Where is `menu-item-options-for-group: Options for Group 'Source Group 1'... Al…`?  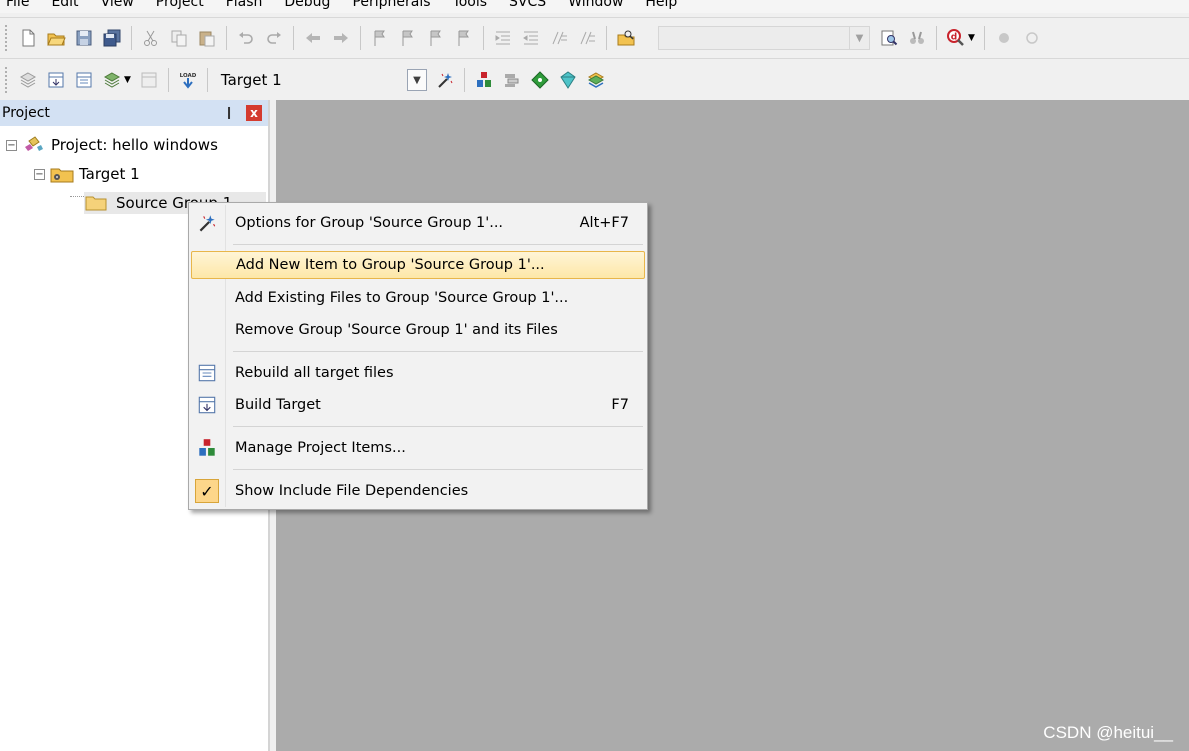 menu-item-options-for-group: Options for Group 'Source Group 1'... Al… is located at coordinates (418, 223).